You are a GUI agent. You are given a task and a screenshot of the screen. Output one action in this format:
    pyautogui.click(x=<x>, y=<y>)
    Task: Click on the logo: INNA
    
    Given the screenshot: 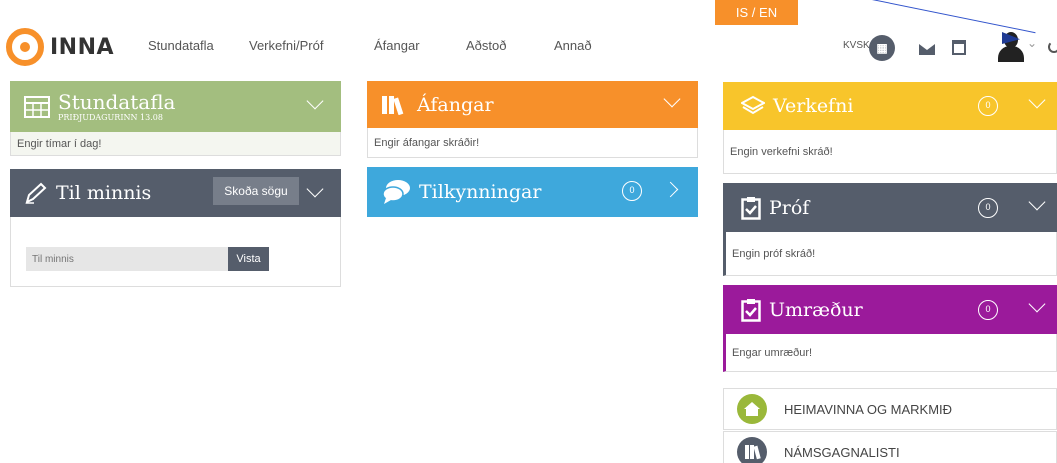 What is the action you would take?
    pyautogui.click(x=60, y=47)
    